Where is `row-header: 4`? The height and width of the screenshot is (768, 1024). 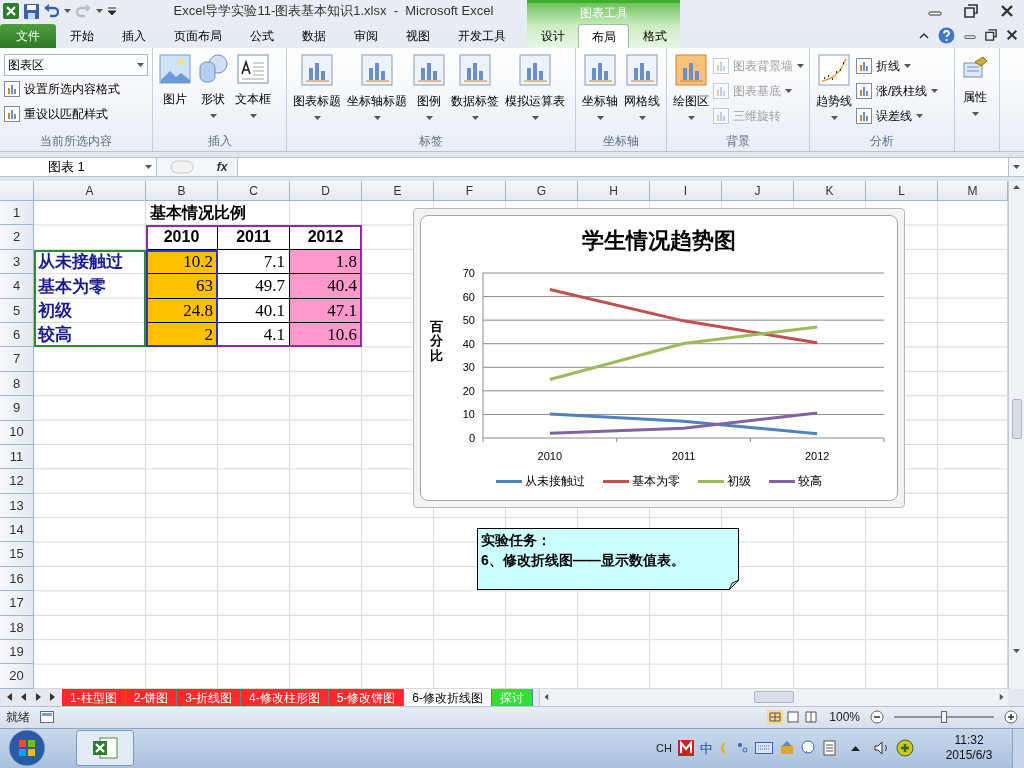 row-header: 4 is located at coordinates (17, 286).